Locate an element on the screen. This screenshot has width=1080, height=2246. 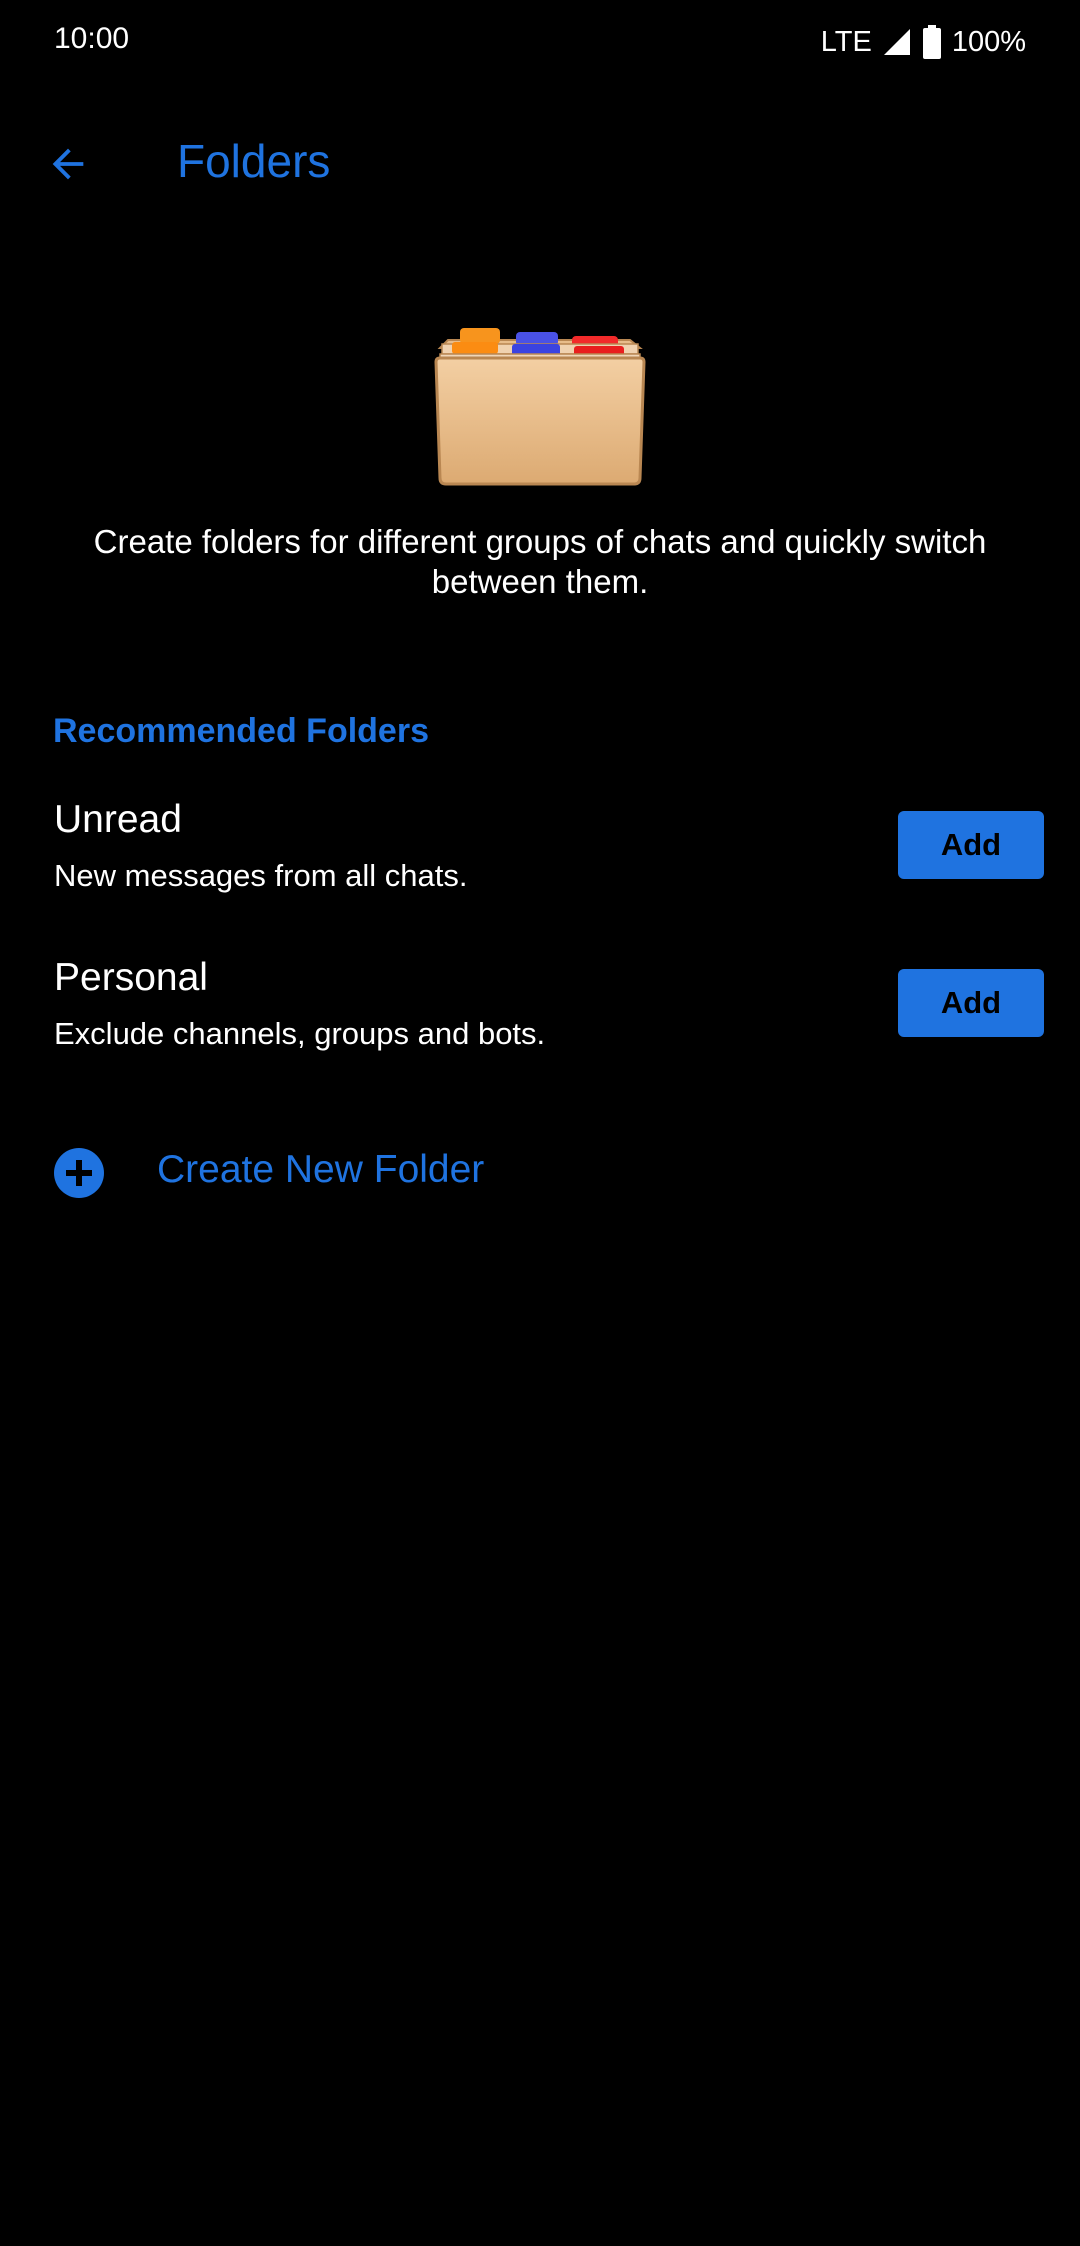
recommended-folders-header: Recommended Folders is located at coordinates (241, 731).